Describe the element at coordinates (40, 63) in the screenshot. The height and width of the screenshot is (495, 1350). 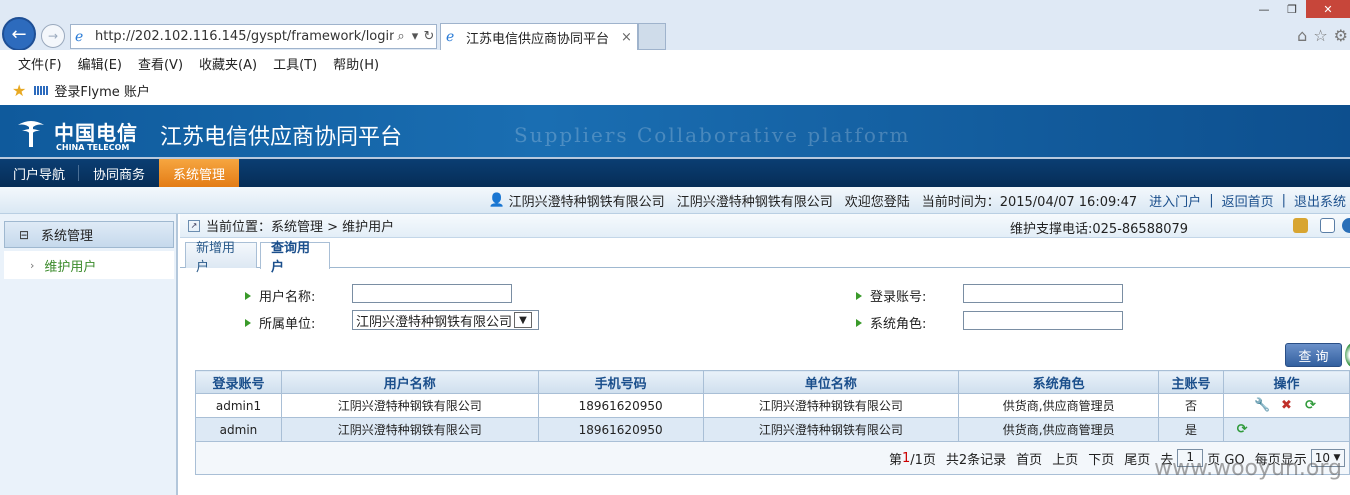
I see `menu-file: 文件(F)` at that location.